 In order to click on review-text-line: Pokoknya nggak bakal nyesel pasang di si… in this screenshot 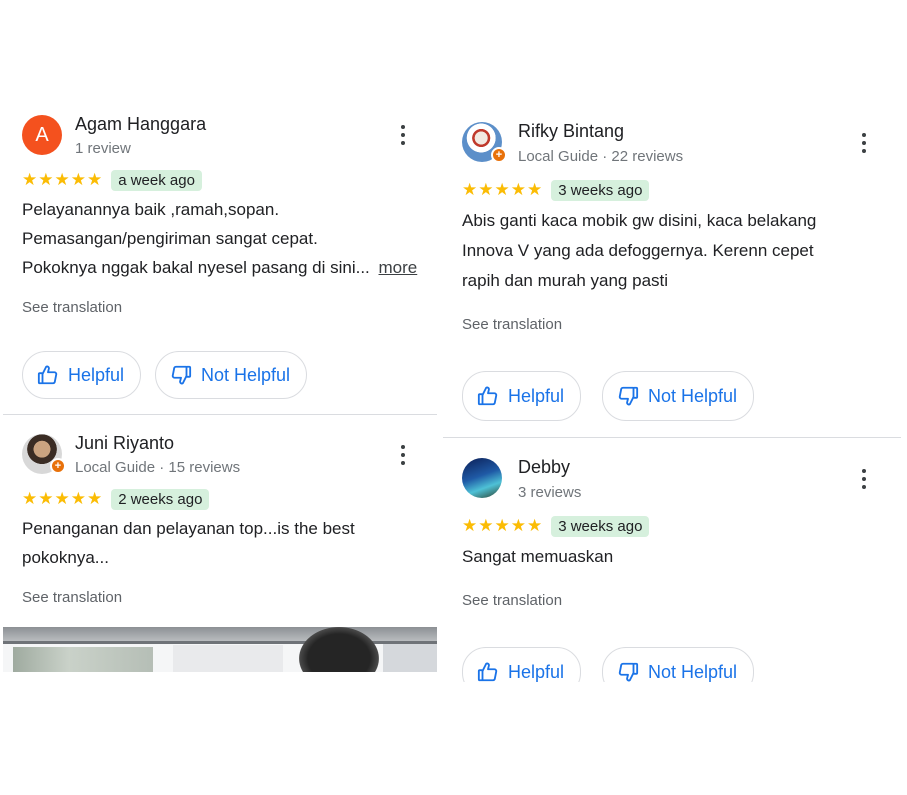, I will do `click(219, 267)`.